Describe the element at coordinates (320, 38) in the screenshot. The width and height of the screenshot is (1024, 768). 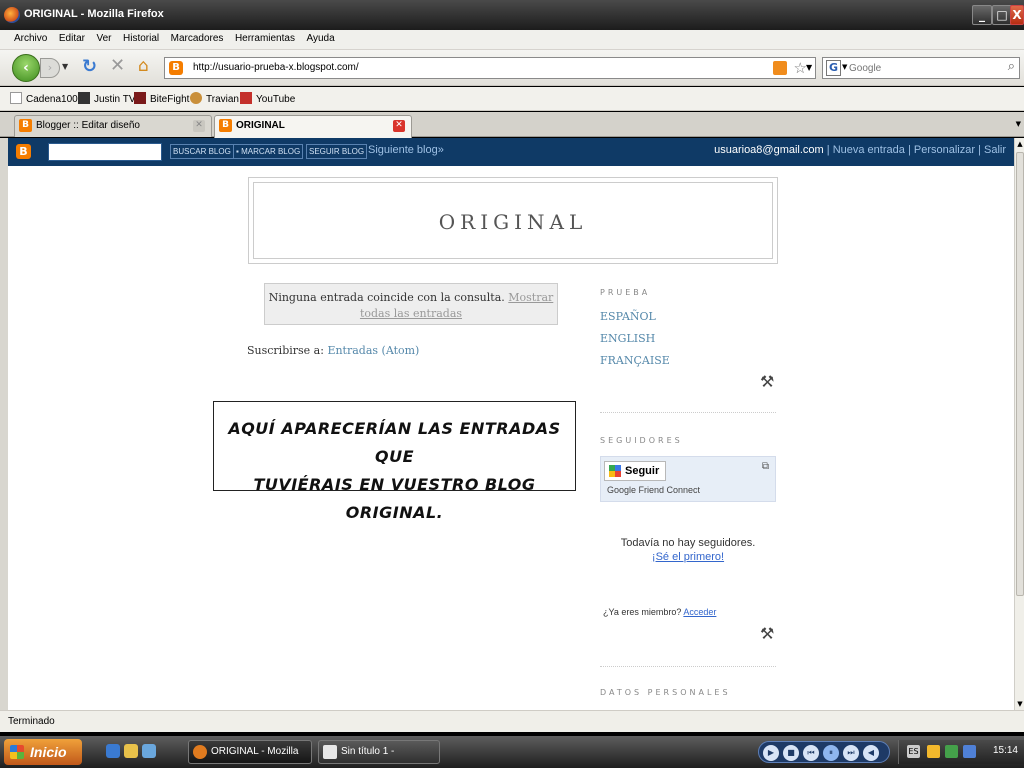
I see `menu-ayuda: Ayuda` at that location.